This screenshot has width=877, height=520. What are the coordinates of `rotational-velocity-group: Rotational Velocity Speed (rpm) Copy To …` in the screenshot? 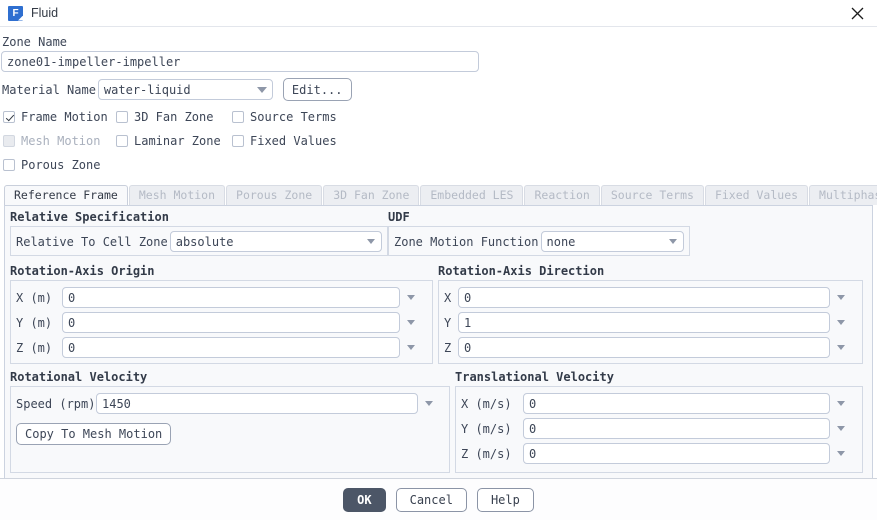 It's located at (230, 421).